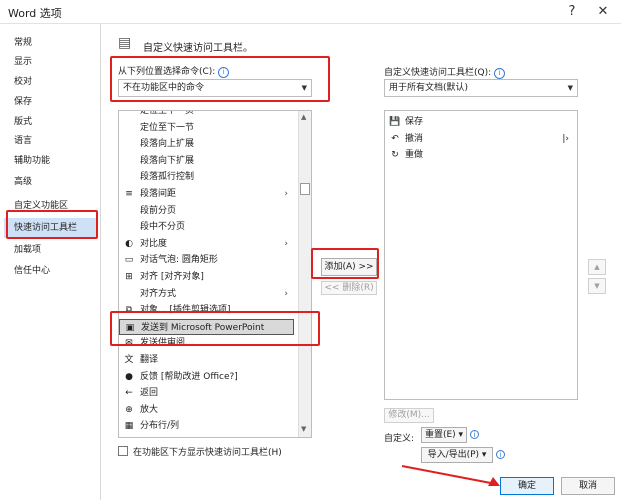 Image resolution: width=621 pixels, height=500 pixels. I want to click on command-item: 定位至下一页, so click(206, 115).